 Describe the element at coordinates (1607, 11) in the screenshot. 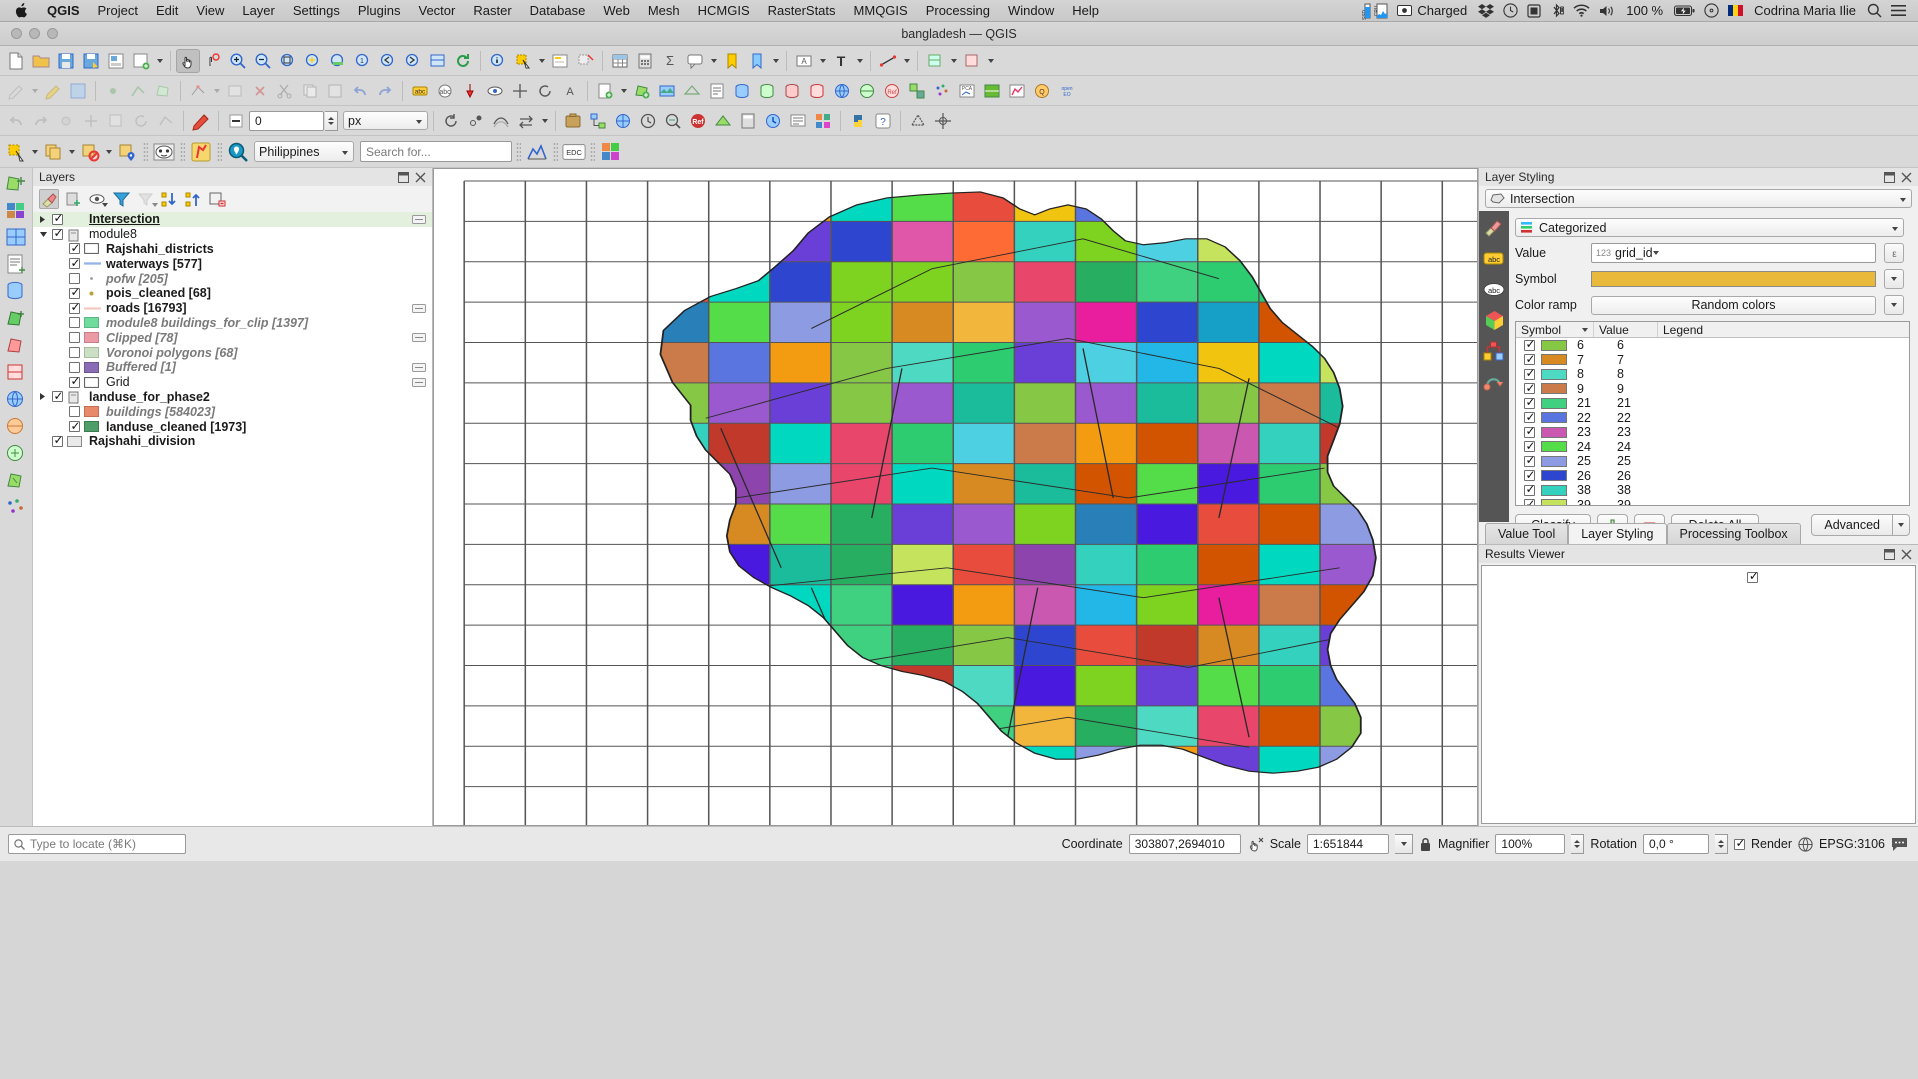

I see `volume-icon` at that location.